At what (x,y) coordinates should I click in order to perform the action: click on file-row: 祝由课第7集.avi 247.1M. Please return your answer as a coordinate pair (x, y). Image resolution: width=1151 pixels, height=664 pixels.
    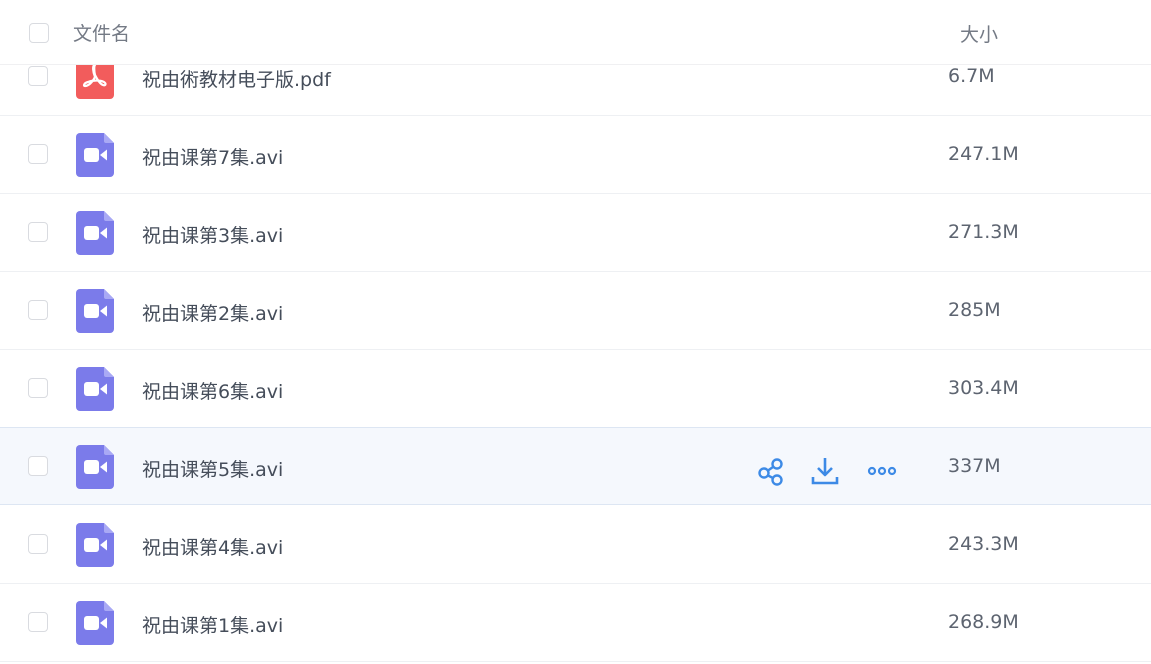
    Looking at the image, I should click on (575, 155).